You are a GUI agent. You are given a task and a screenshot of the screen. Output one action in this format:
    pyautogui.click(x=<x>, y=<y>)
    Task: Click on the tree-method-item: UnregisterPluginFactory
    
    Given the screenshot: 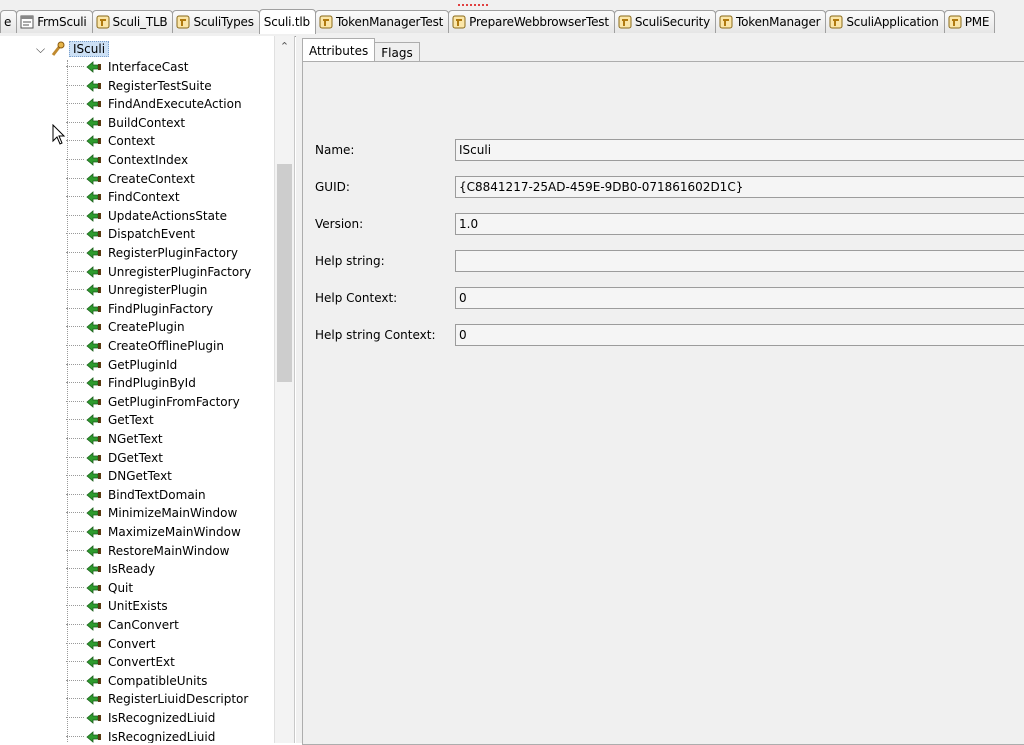 What is the action you would take?
    pyautogui.click(x=158, y=272)
    